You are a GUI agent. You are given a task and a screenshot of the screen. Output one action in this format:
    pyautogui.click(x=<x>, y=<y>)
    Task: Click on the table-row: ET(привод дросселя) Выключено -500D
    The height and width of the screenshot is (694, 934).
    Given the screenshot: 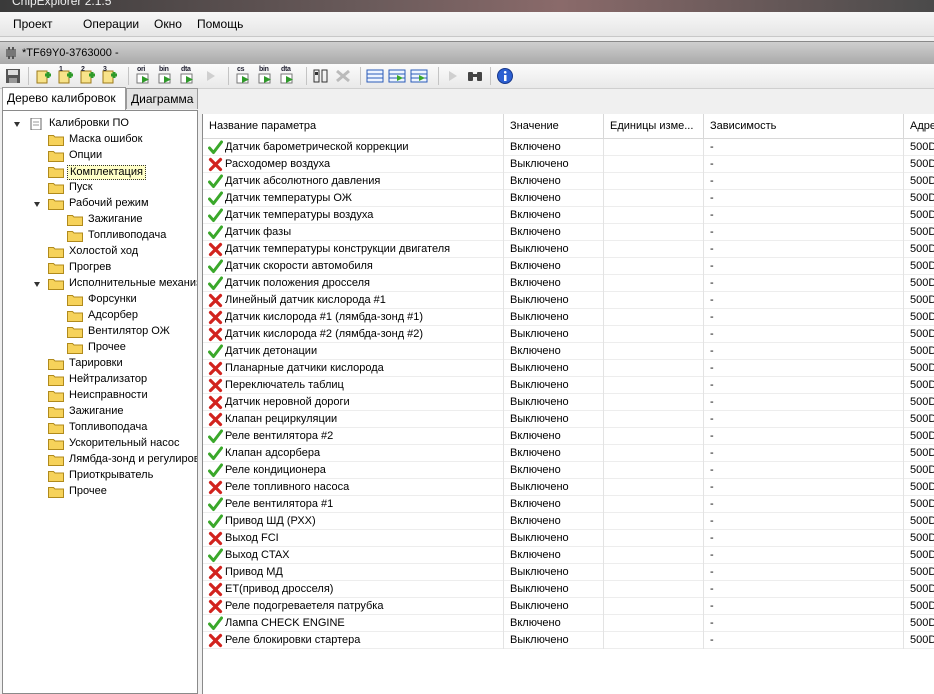 What is the action you would take?
    pyautogui.click(x=568, y=589)
    